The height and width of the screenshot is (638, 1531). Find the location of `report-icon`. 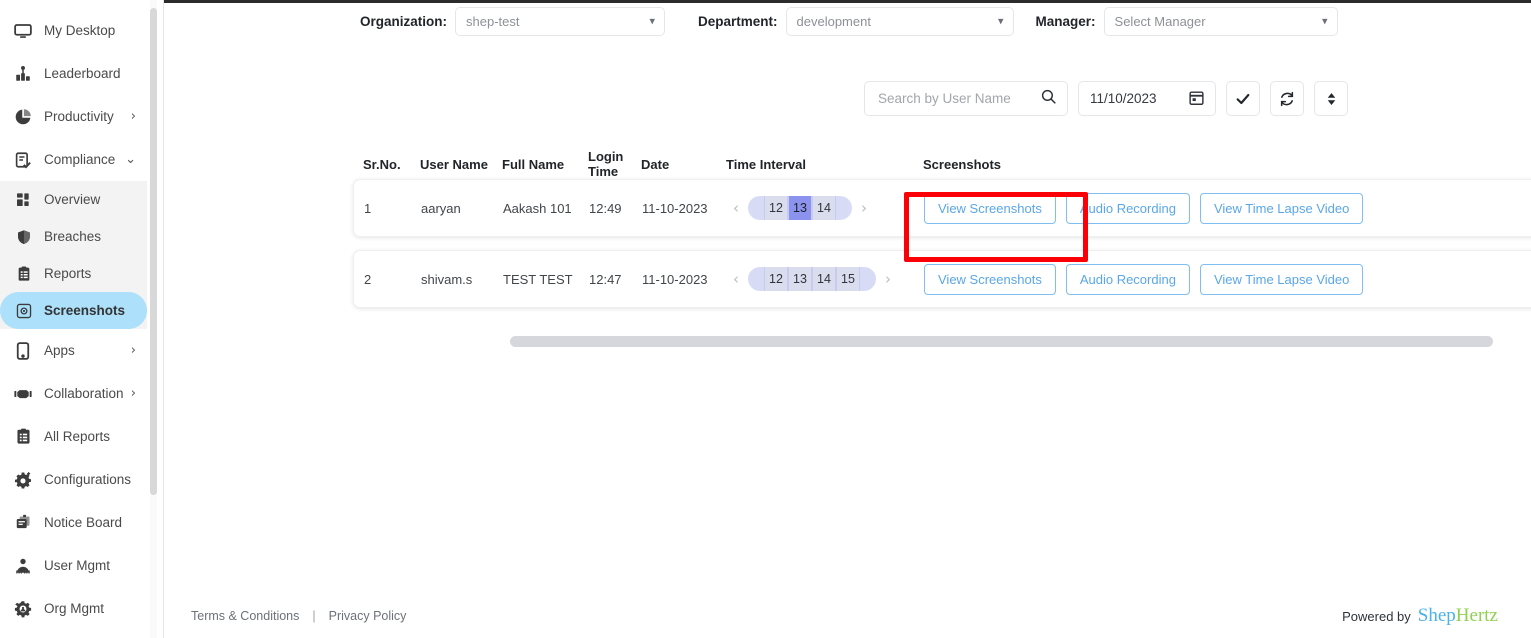

report-icon is located at coordinates (24, 274).